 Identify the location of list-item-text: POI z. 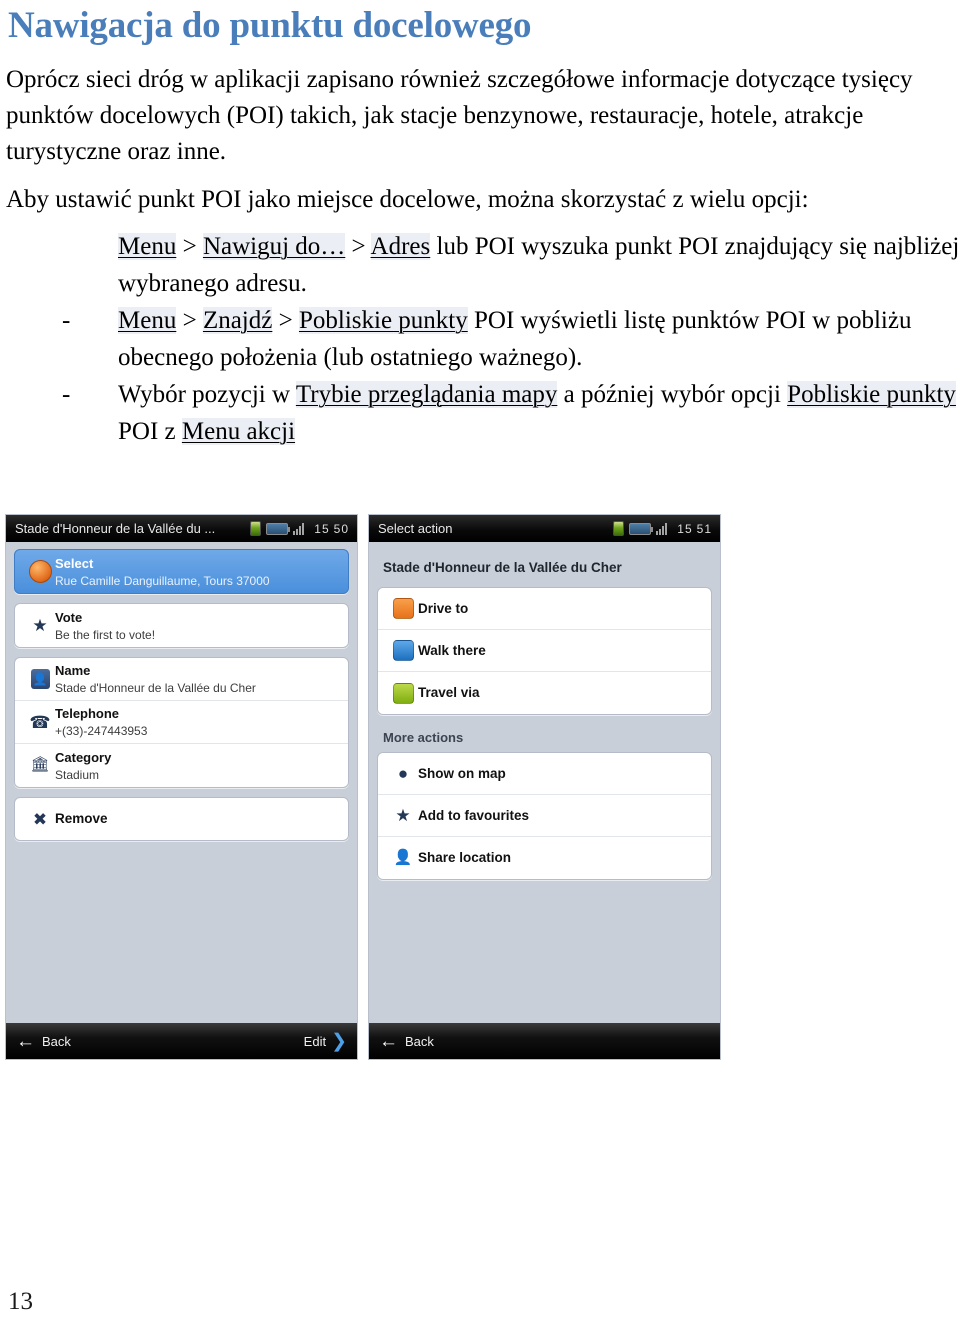
(150, 431).